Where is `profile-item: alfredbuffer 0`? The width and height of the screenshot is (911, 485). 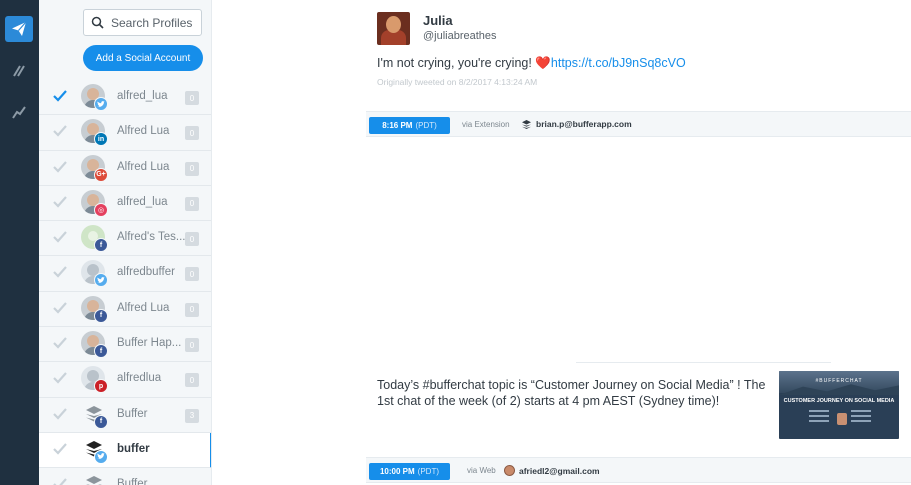
profile-item: alfredbuffer 0 is located at coordinates (125, 274).